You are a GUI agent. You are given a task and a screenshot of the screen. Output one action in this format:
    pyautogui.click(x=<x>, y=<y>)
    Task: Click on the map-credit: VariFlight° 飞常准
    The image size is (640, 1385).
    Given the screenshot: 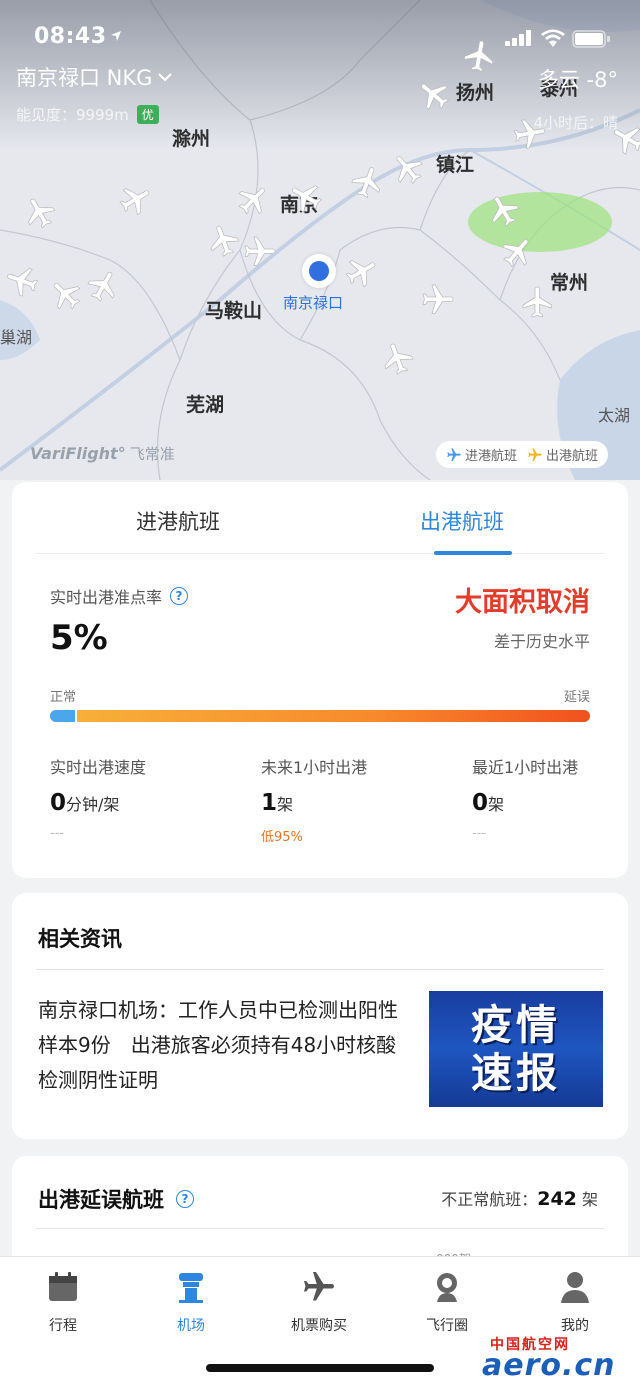 What is the action you would take?
    pyautogui.click(x=102, y=453)
    